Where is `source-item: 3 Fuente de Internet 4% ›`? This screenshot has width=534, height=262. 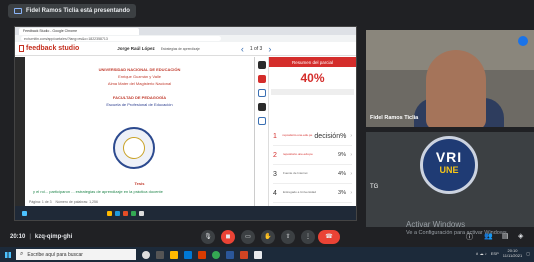
source-item: 3 Fuente de Internet 4% › is located at coordinates (312, 174).